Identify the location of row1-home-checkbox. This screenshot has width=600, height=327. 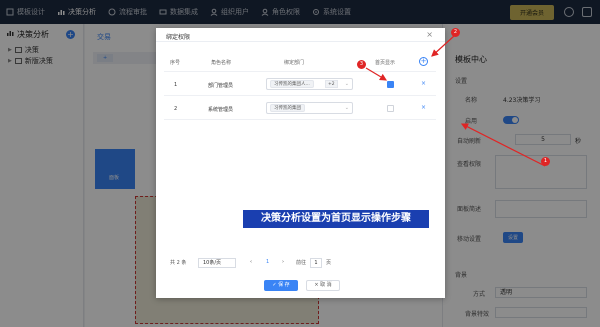
(390, 84).